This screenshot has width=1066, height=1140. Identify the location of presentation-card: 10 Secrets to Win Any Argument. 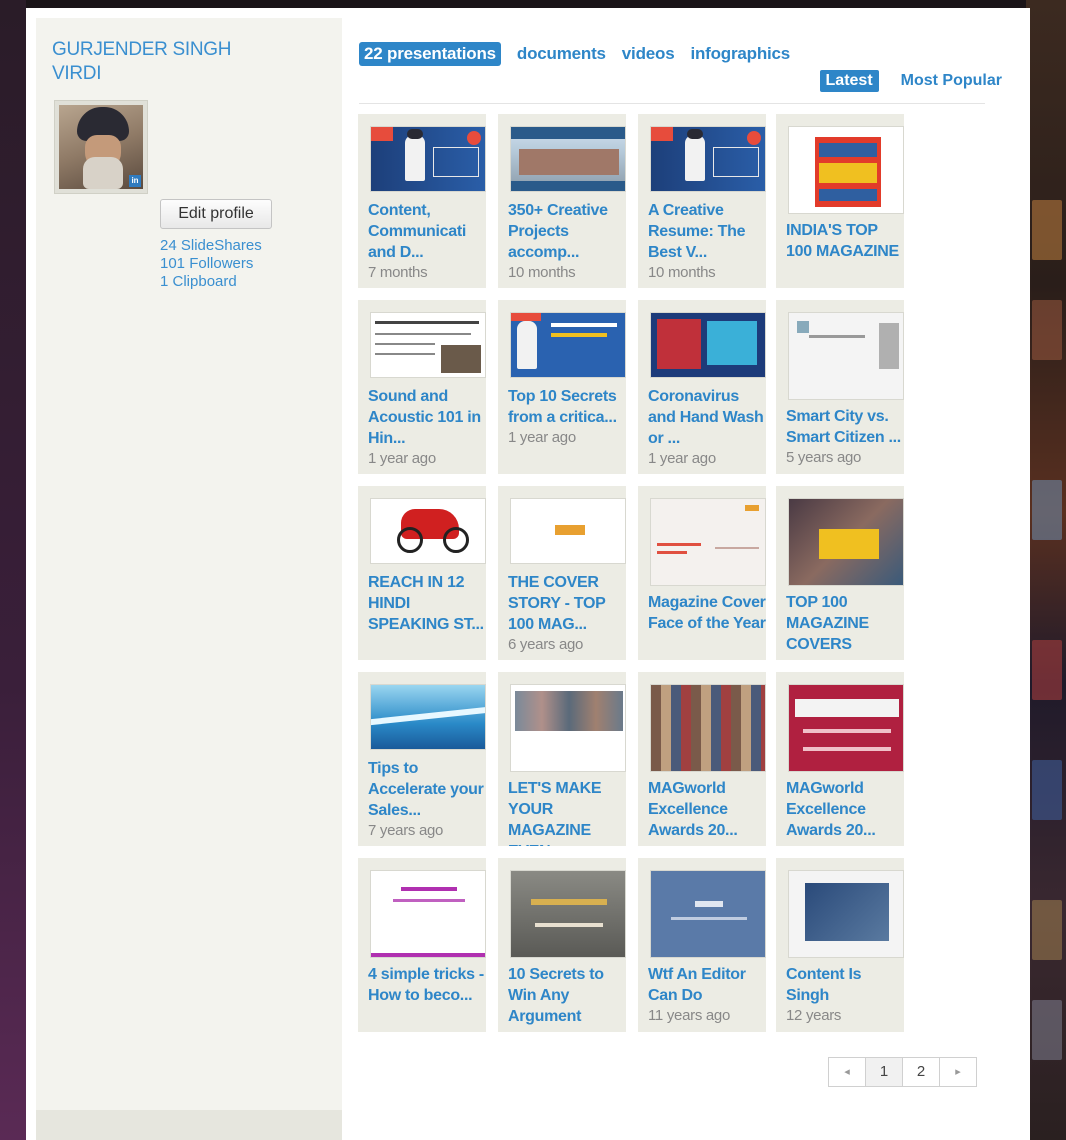
(562, 945).